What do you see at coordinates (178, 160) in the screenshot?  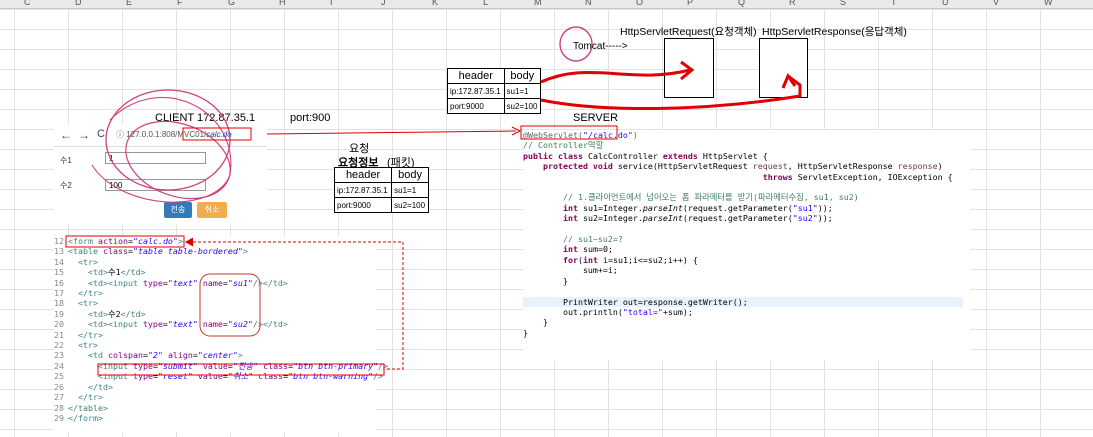 I see `client-circle-inner` at bounding box center [178, 160].